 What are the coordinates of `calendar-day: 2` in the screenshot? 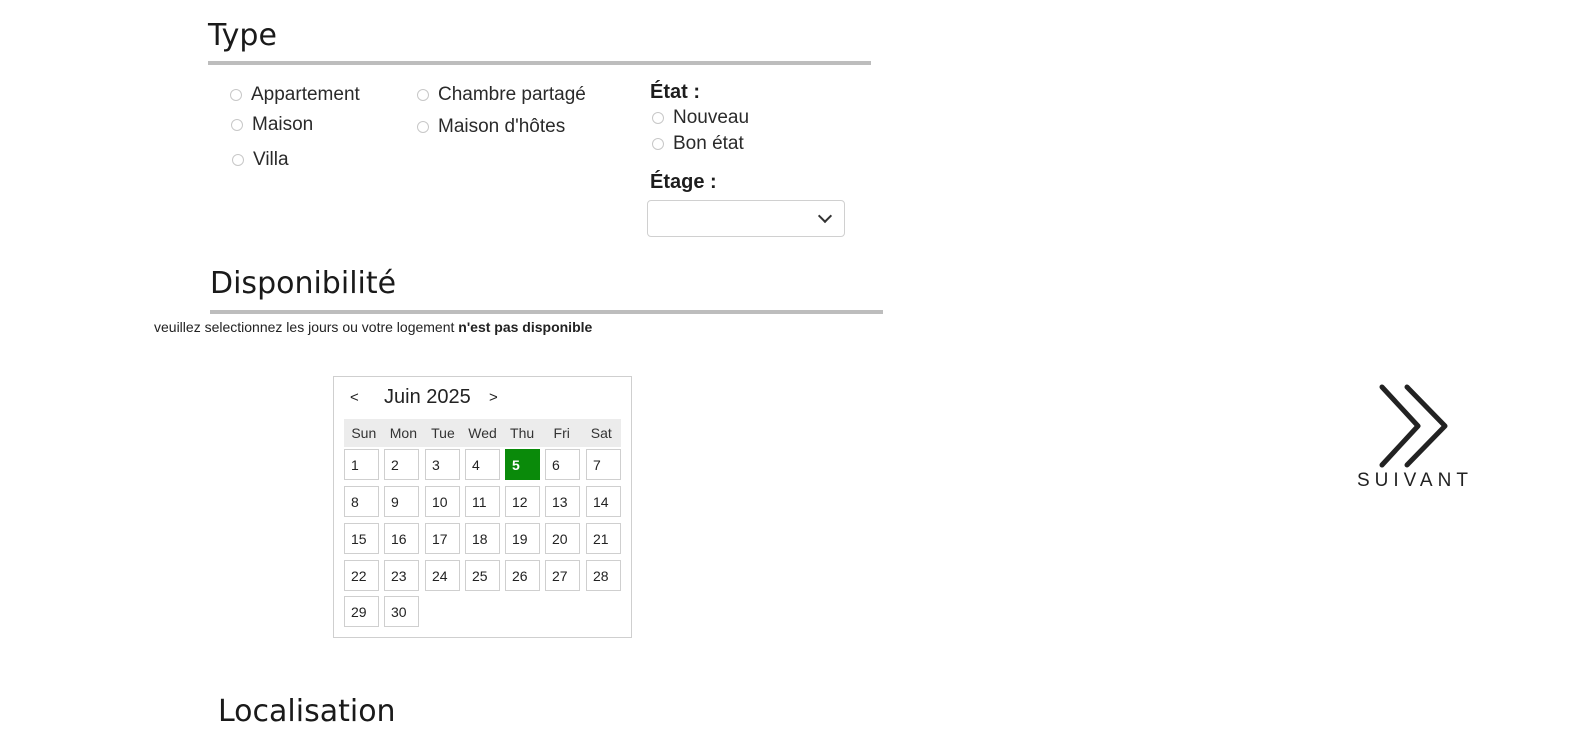 It's located at (401, 464).